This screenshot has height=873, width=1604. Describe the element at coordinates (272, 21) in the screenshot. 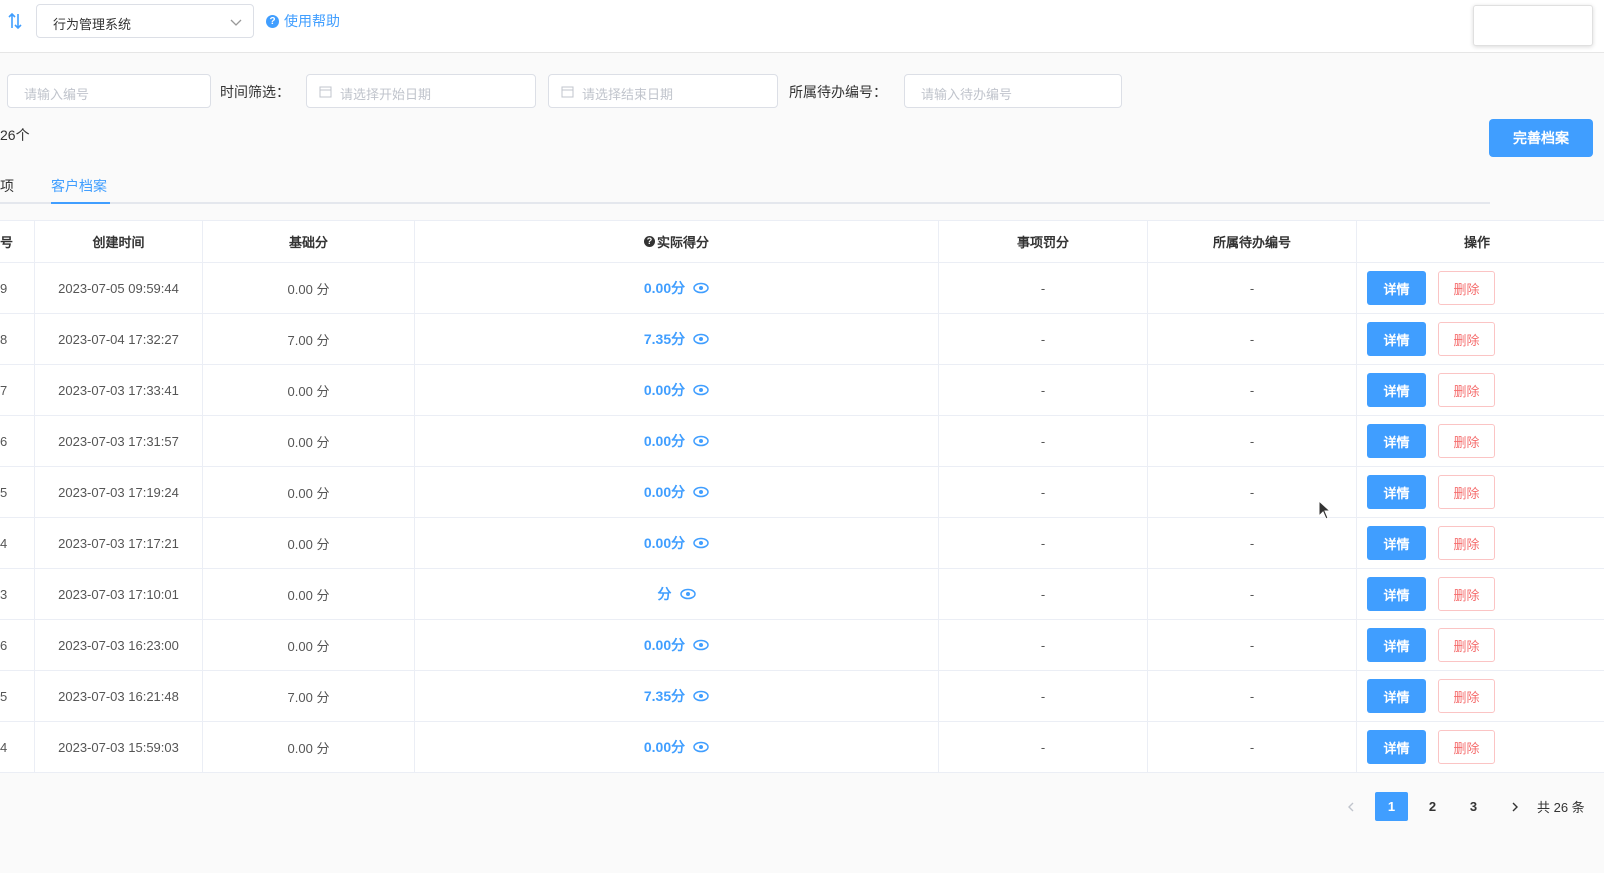

I see `help-icon: ?` at that location.